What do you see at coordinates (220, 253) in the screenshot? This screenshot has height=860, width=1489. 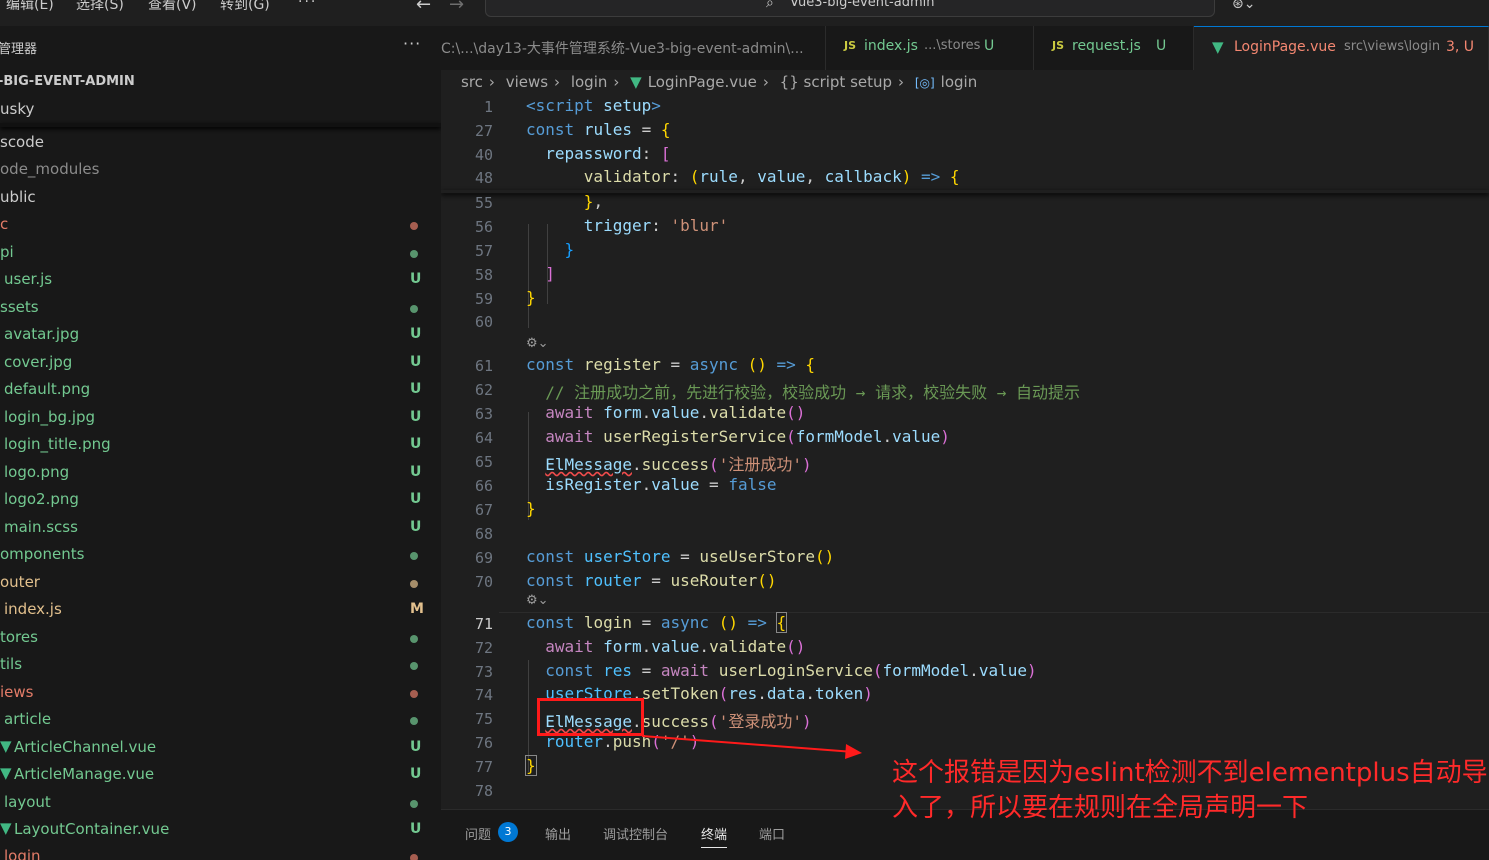 I see `tree-item: pi` at bounding box center [220, 253].